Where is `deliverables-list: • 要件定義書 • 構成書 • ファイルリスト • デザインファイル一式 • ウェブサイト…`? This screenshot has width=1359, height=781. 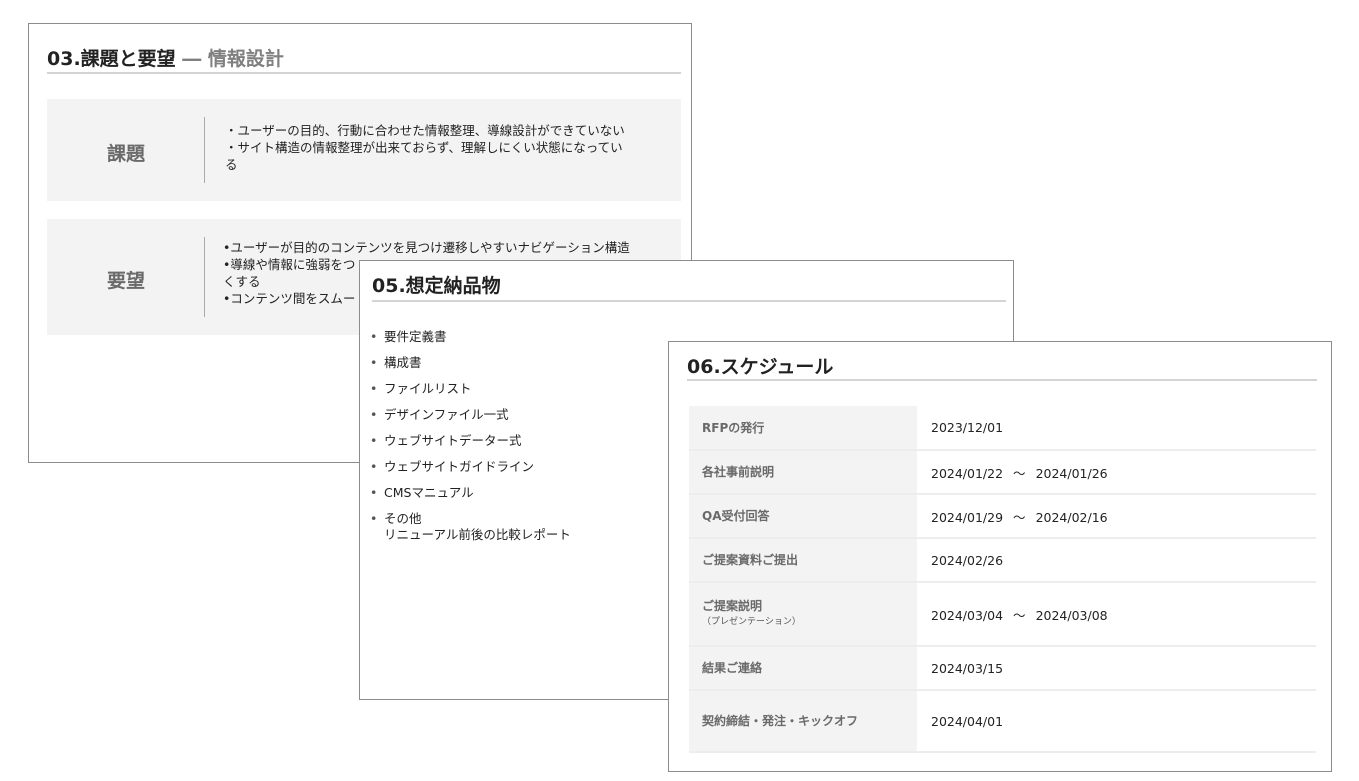
deliverables-list: • 要件定義書 • 構成書 • ファイルリスト • デザインファイル一式 • ウェブサイト… is located at coordinates (470, 441).